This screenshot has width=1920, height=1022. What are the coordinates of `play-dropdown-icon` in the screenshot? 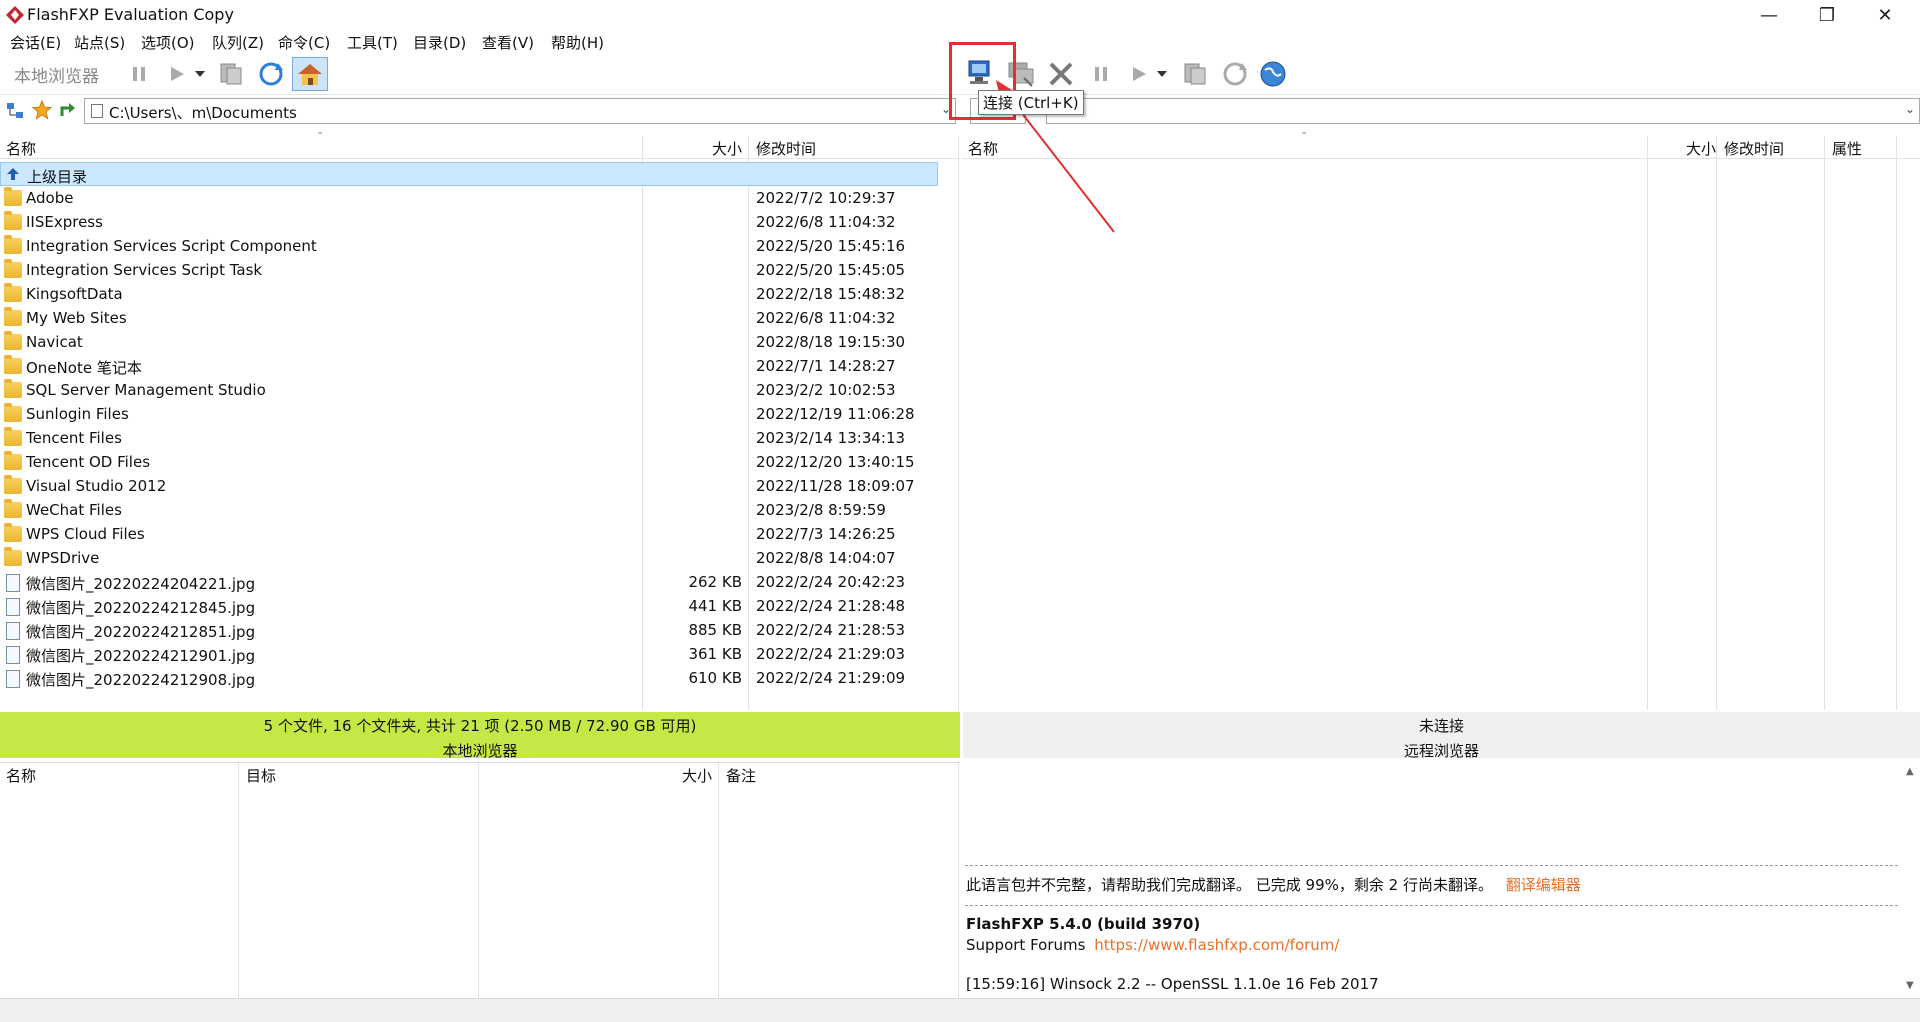 It's located at (200, 74).